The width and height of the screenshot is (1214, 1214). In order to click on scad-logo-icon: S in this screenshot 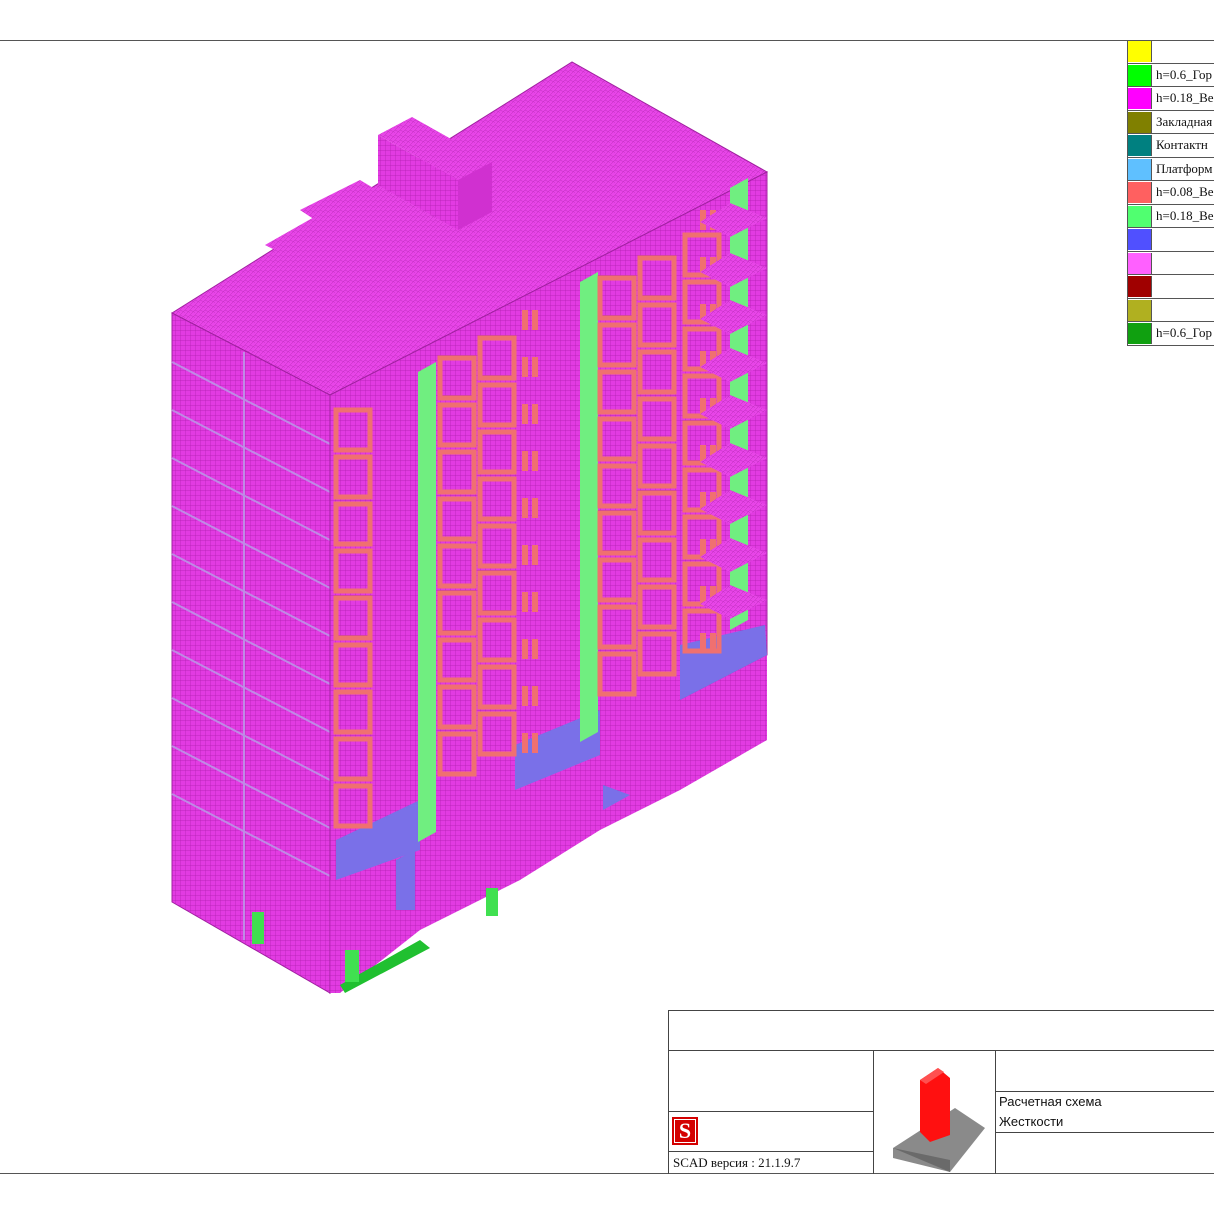, I will do `click(685, 1131)`.